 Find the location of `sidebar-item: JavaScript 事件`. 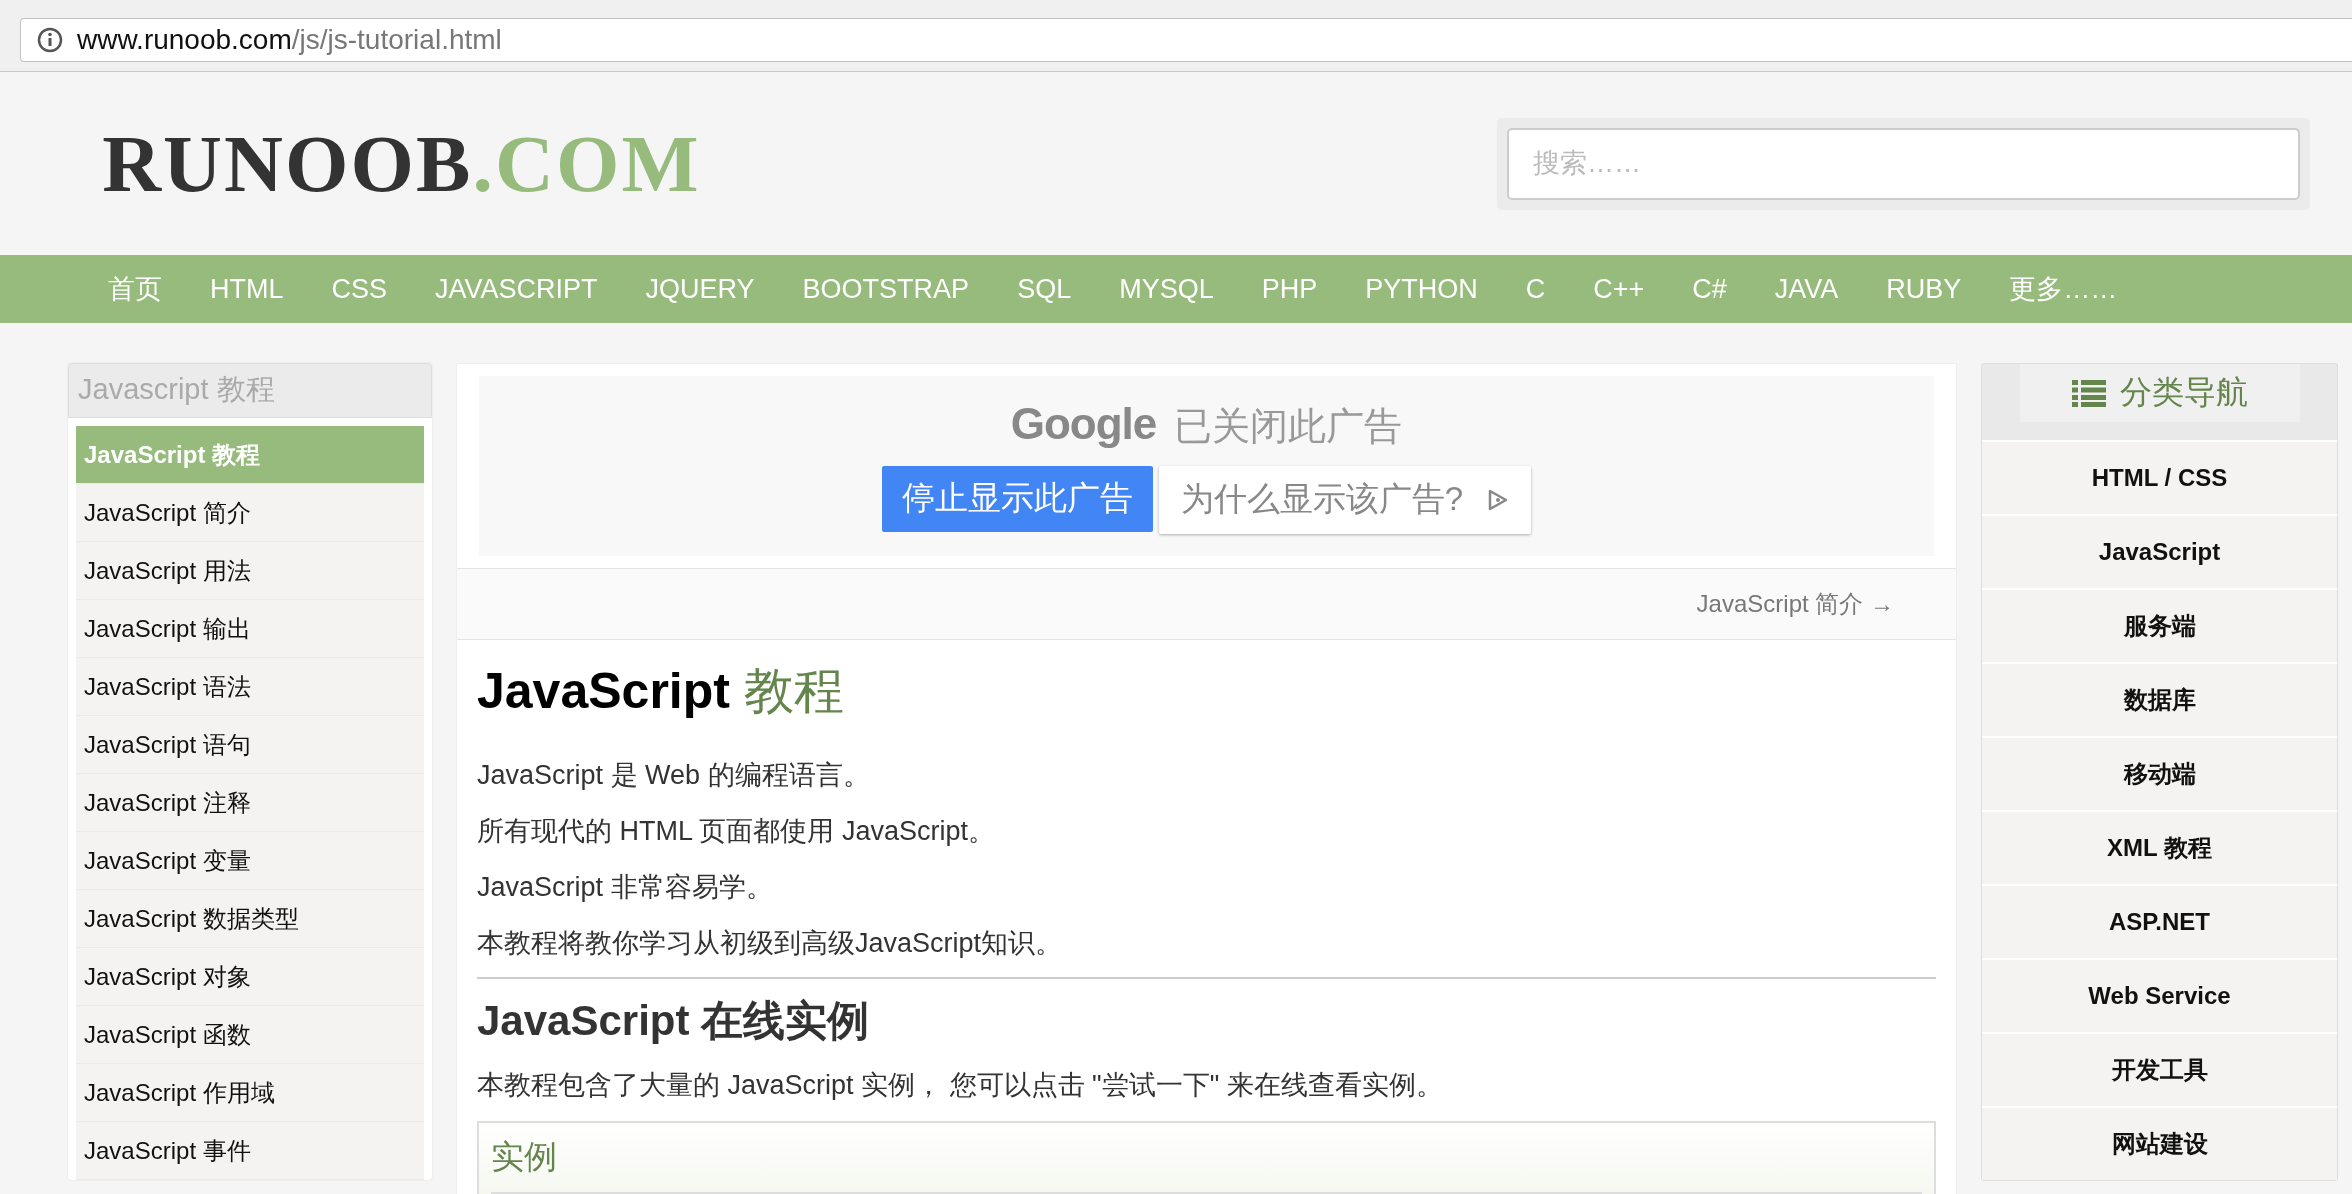

sidebar-item: JavaScript 事件 is located at coordinates (250, 1151).